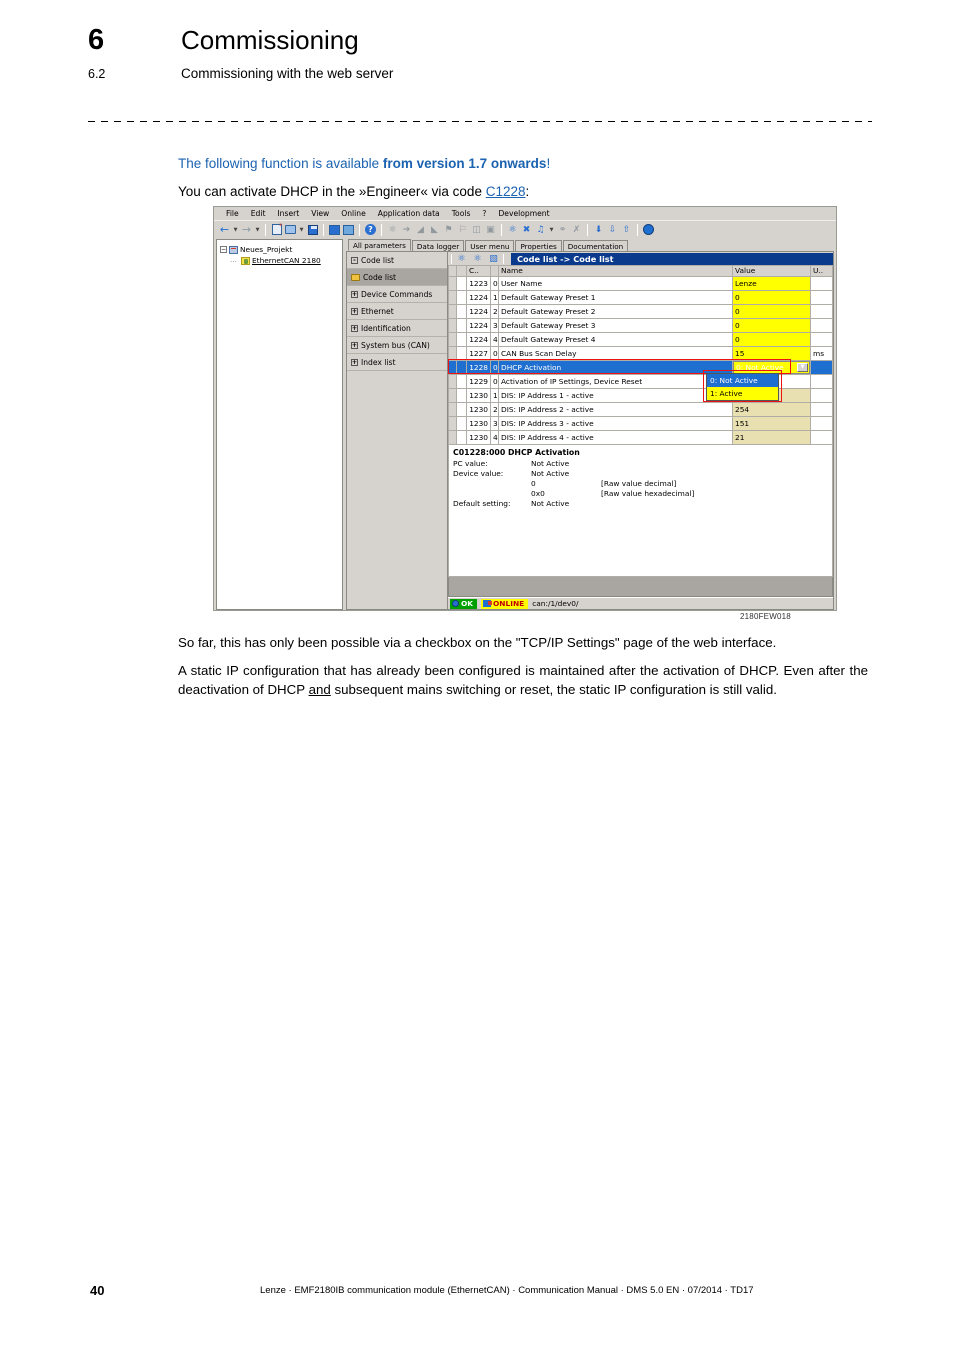  I want to click on nav-item-identification: + Identification, so click(397, 328).